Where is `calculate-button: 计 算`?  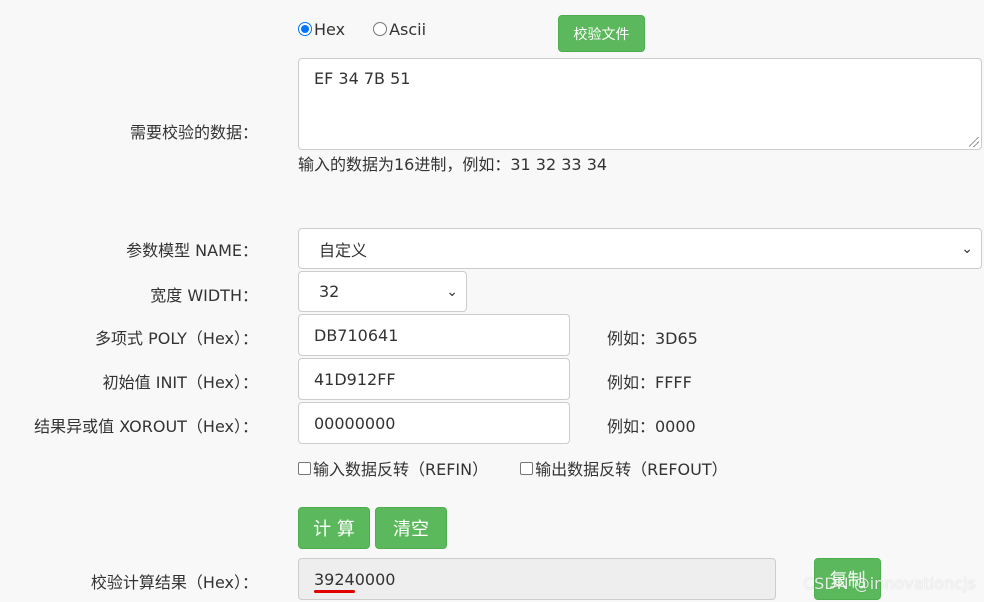
calculate-button: 计 算 is located at coordinates (334, 528).